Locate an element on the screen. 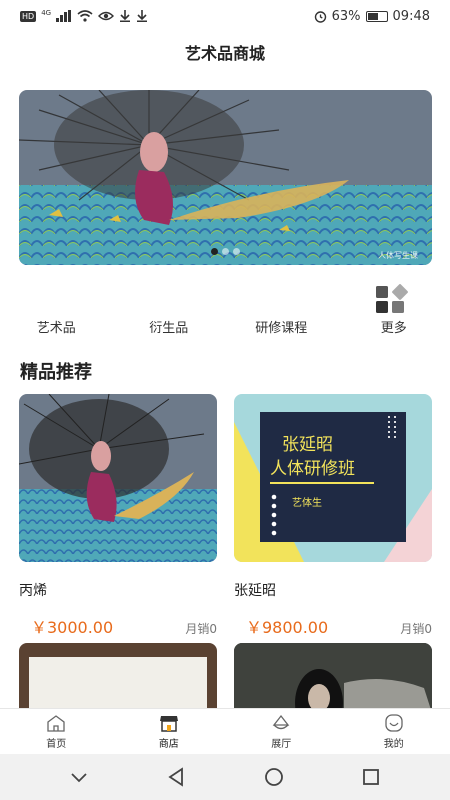 This screenshot has width=450, height=800. category-label: 艺术品 is located at coordinates (56, 328).